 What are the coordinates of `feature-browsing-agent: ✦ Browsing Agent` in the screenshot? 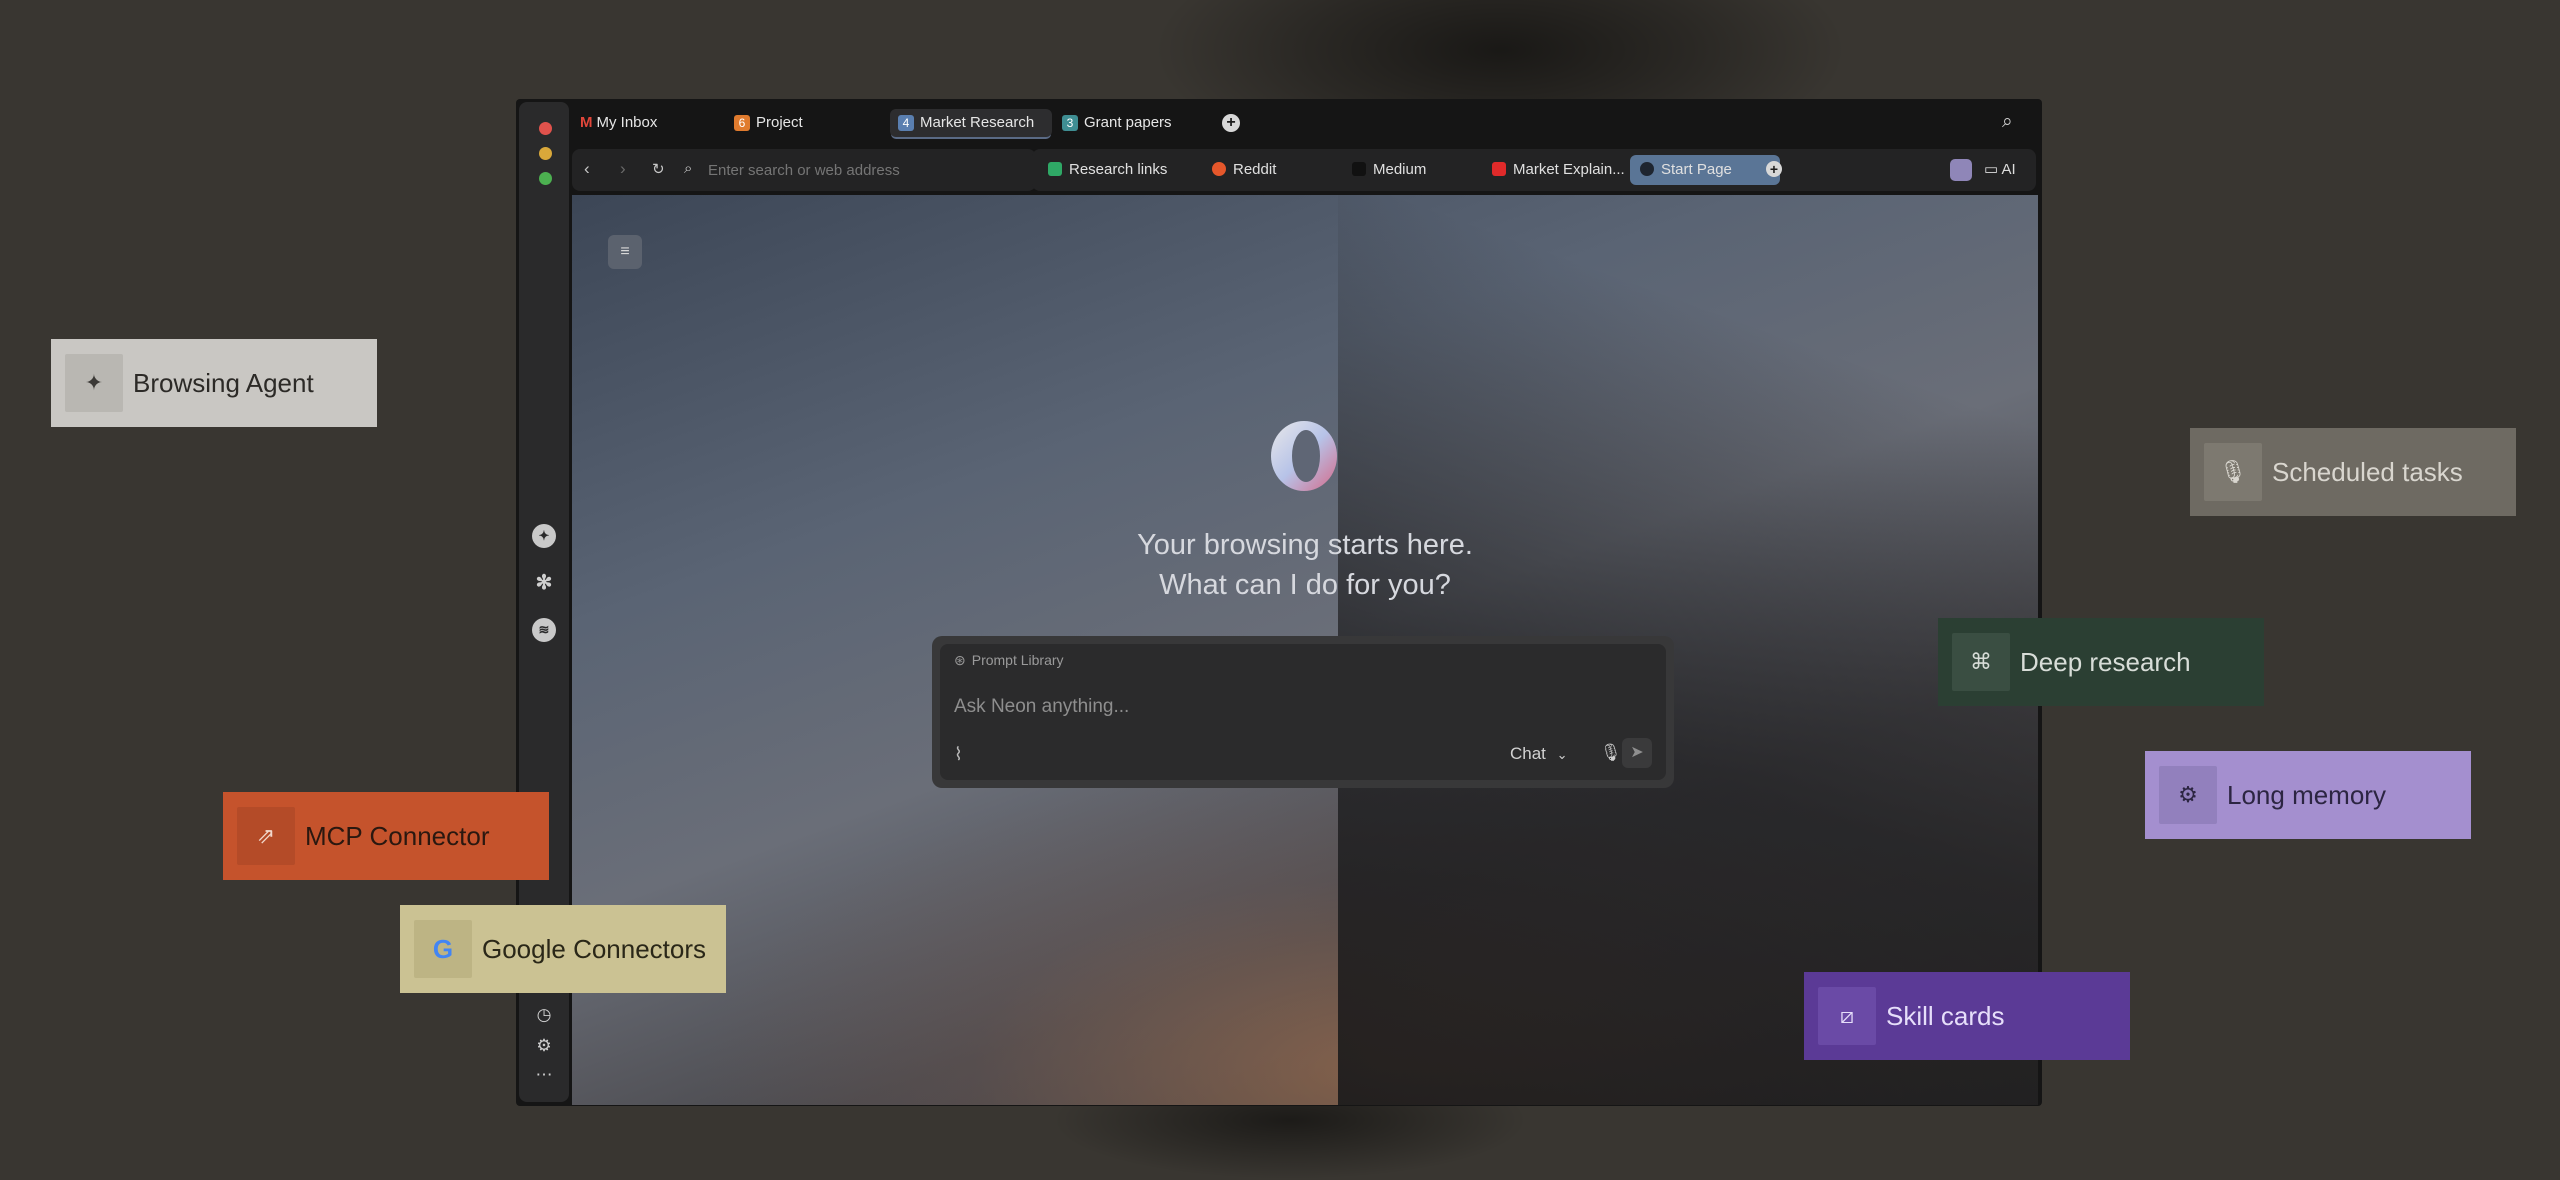 It's located at (214, 383).